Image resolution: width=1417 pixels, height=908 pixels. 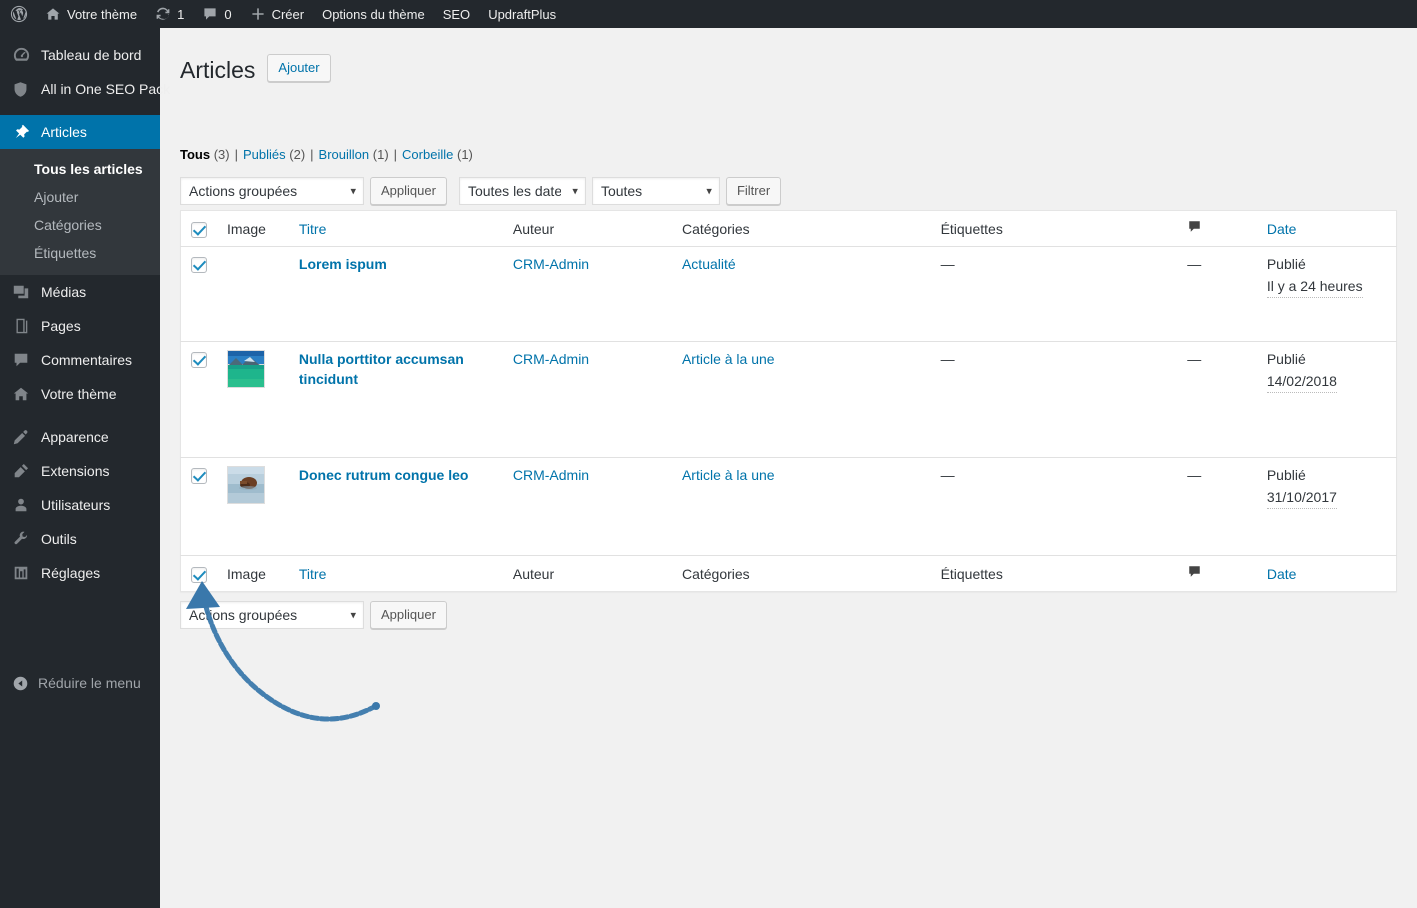 I want to click on sidebar-item-label: Médias, so click(x=64, y=292).